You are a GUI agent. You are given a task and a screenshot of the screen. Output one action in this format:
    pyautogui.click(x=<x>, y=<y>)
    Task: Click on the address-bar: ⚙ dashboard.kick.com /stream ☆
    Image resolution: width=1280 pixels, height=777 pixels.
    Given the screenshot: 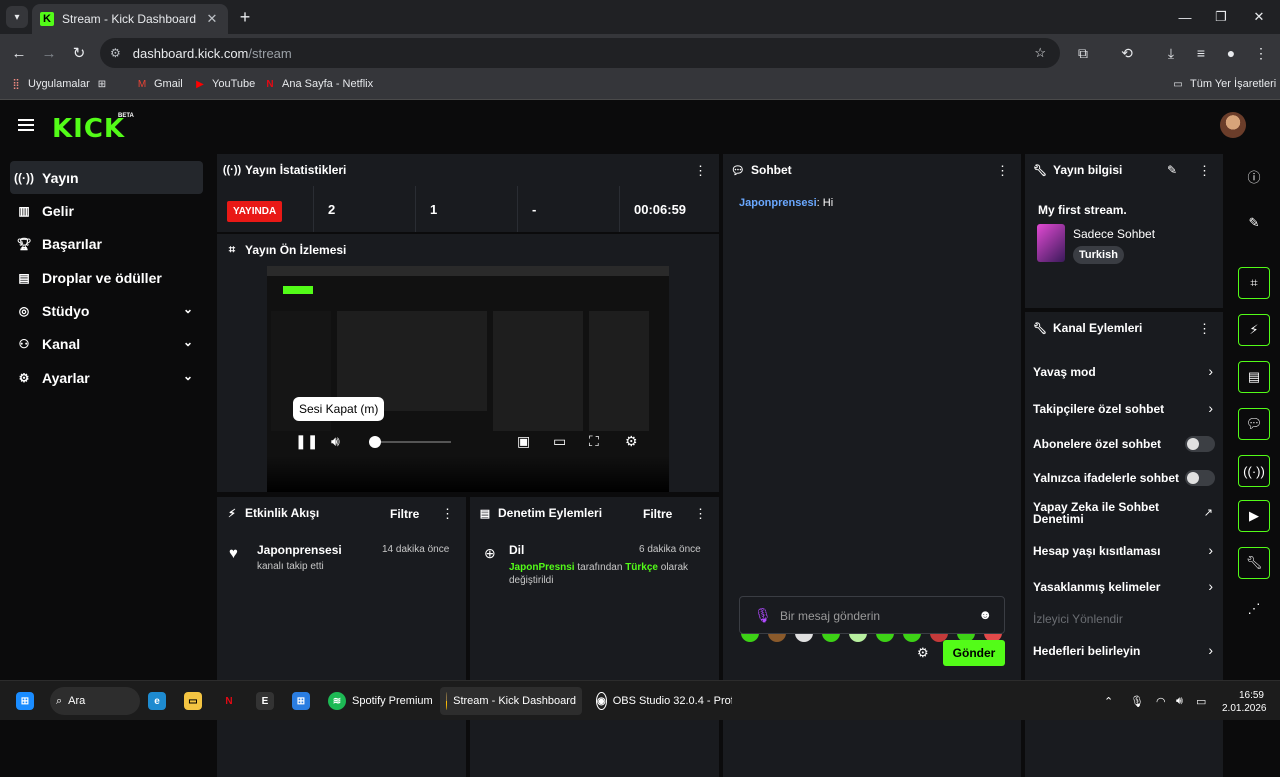 What is the action you would take?
    pyautogui.click(x=580, y=53)
    